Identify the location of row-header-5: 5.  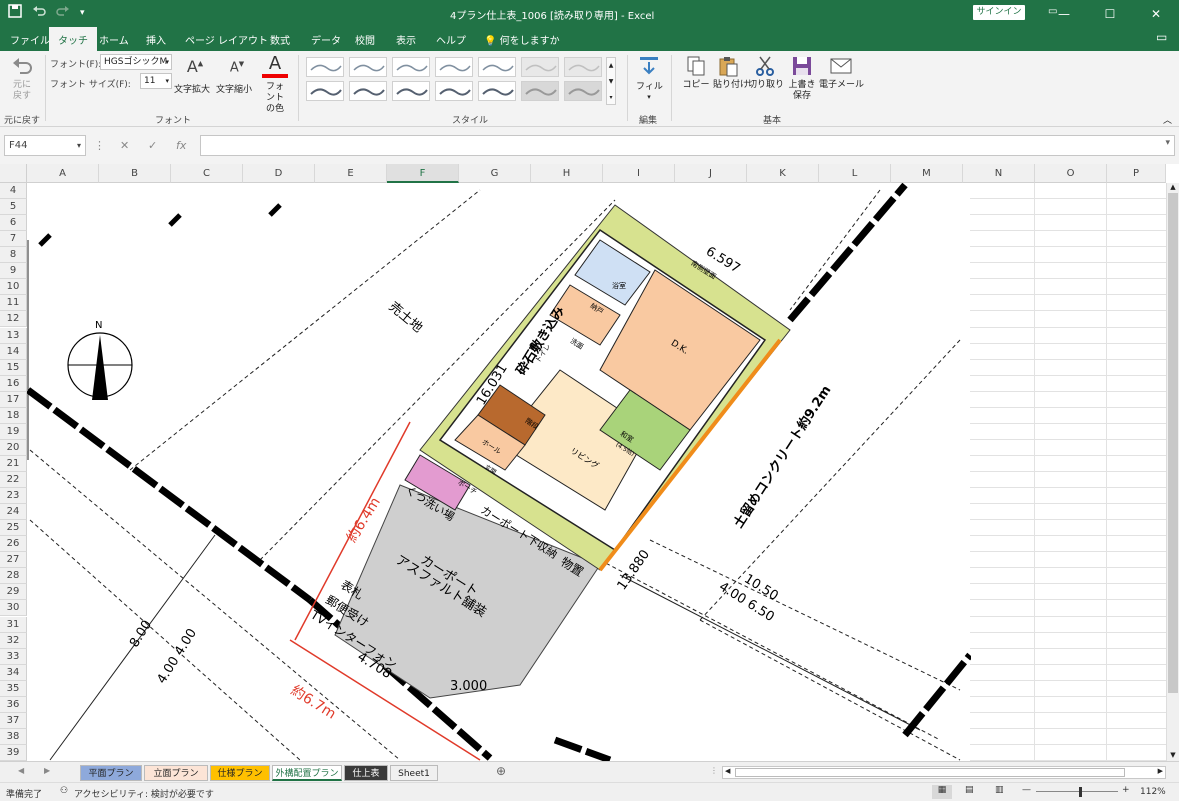
(13, 207).